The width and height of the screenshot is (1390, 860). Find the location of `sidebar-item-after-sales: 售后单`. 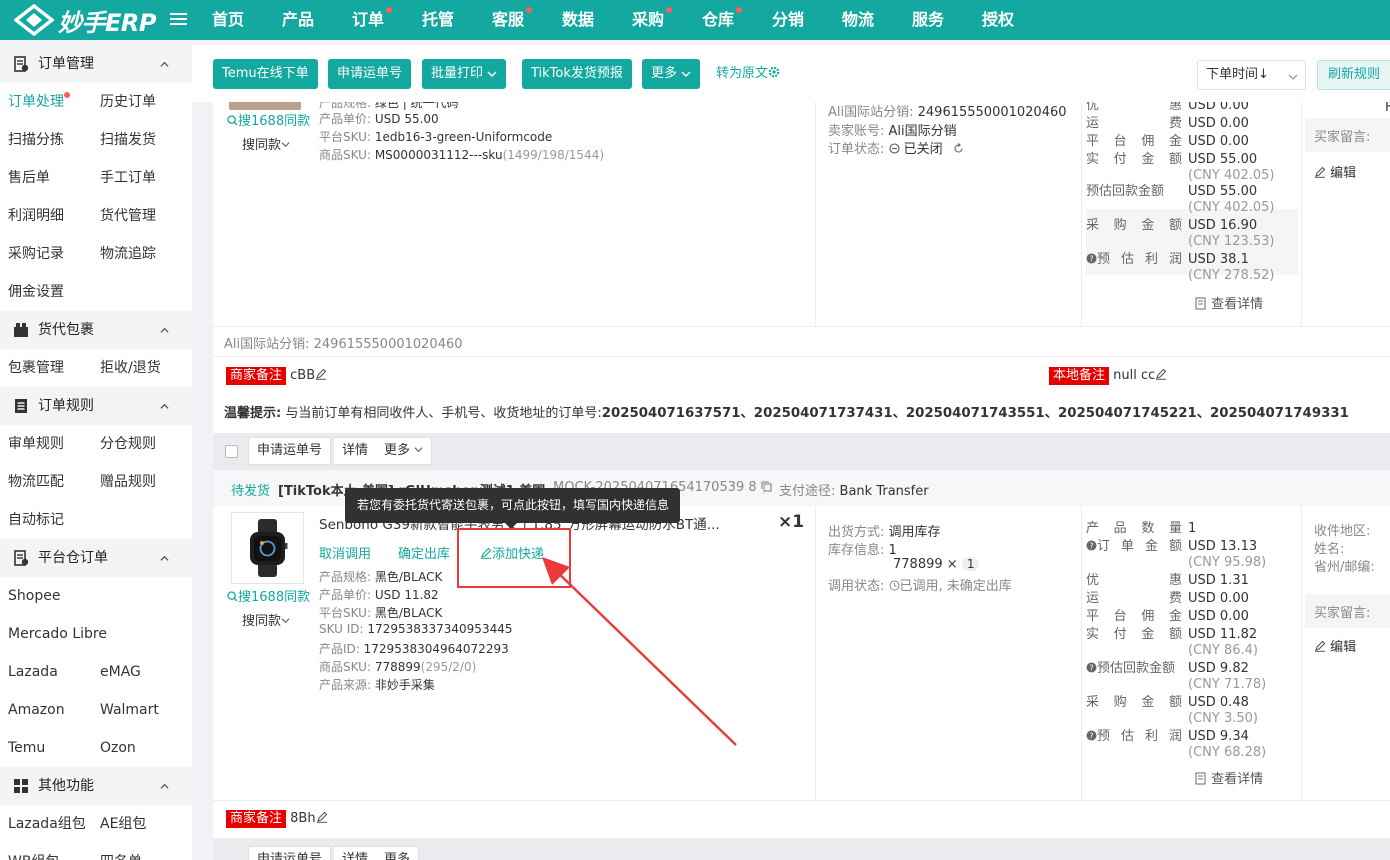

sidebar-item-after-sales: 售后单 is located at coordinates (29, 178).